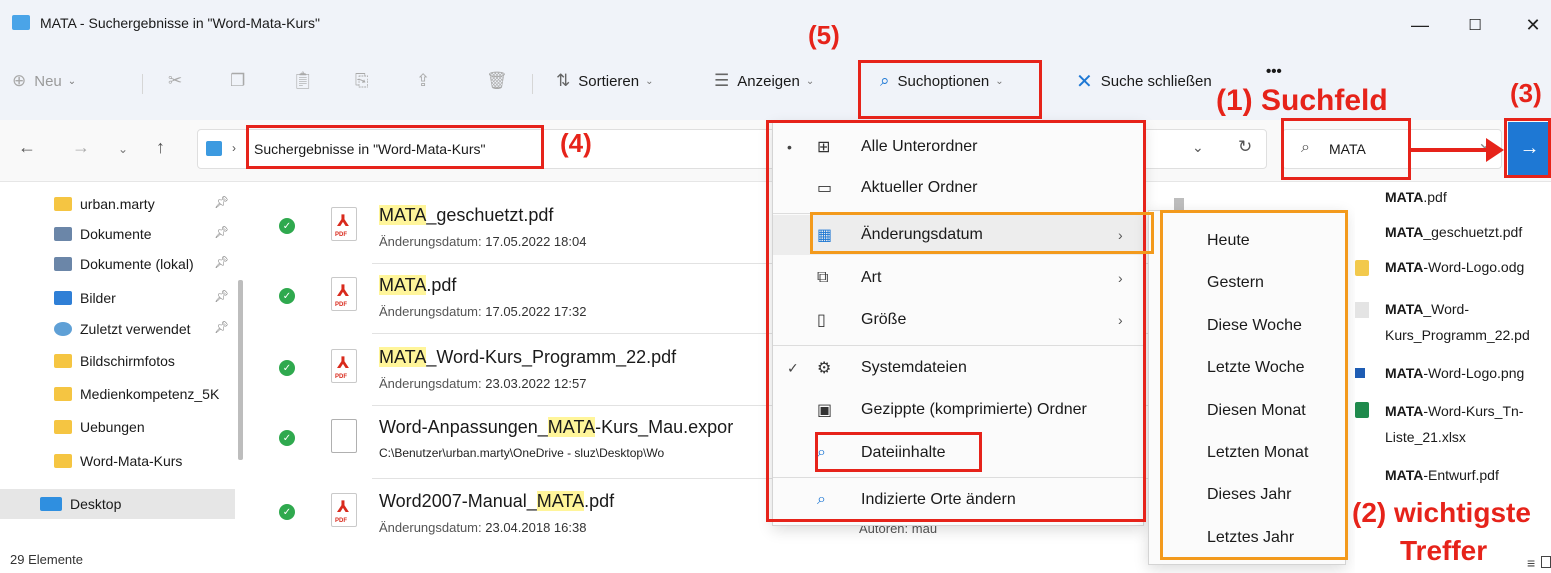 The height and width of the screenshot is (573, 1551). I want to click on sidebar-scrollbar, so click(240, 370).